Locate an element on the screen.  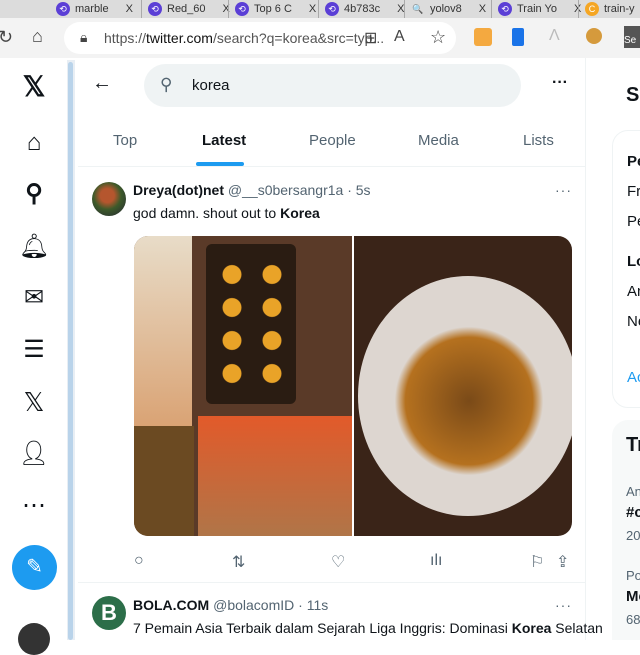
browser-tab: ⟲ Top 6 C X is located at coordinates (272, 9).